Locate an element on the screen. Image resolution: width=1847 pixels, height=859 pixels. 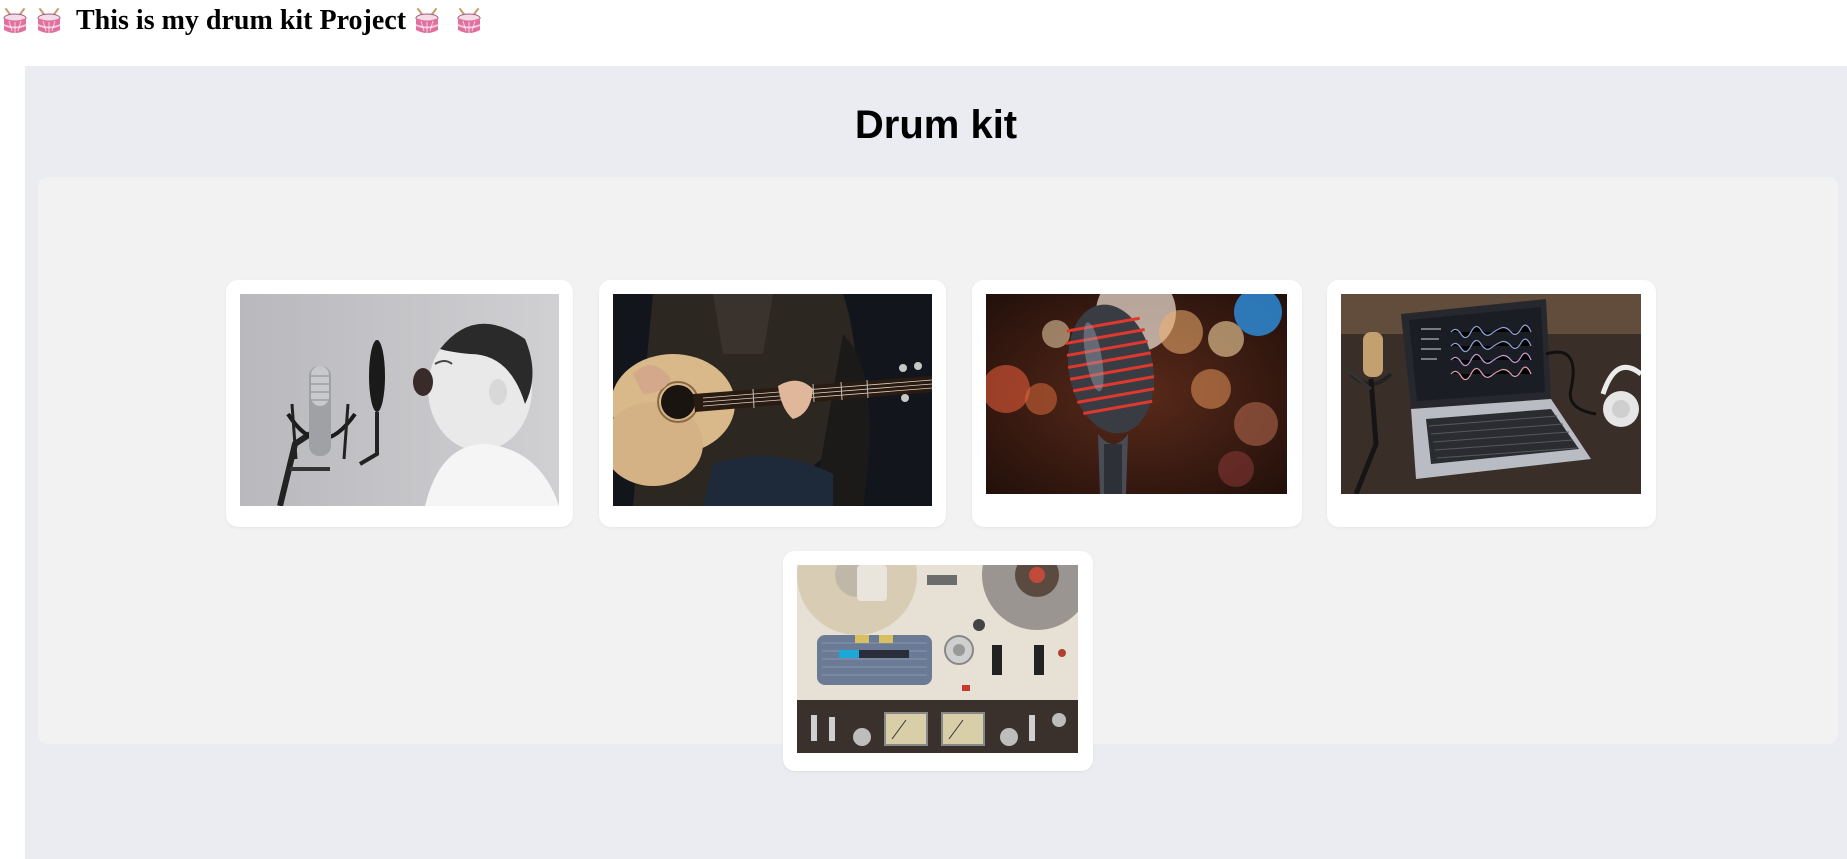
page-header: This is my drum kit Project is located at coordinates (248, 21).